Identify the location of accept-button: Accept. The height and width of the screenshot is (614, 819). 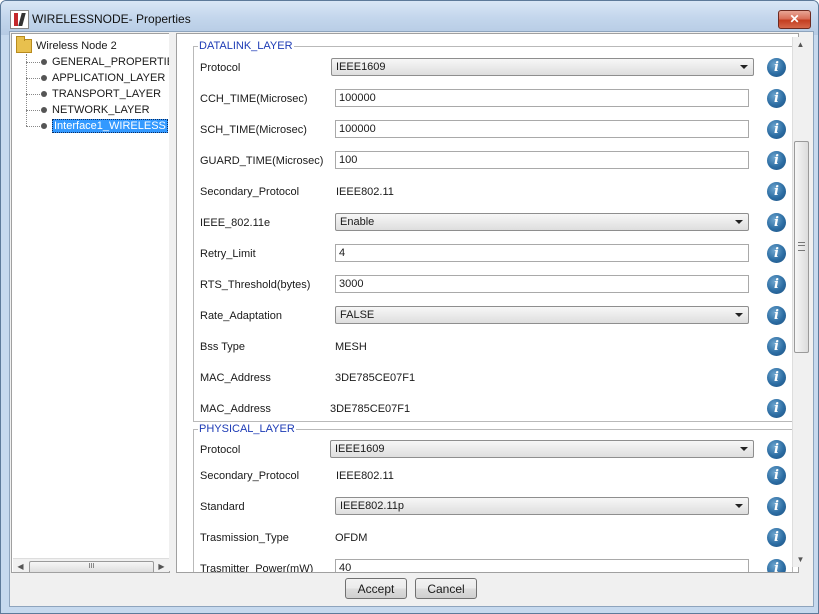
(376, 588).